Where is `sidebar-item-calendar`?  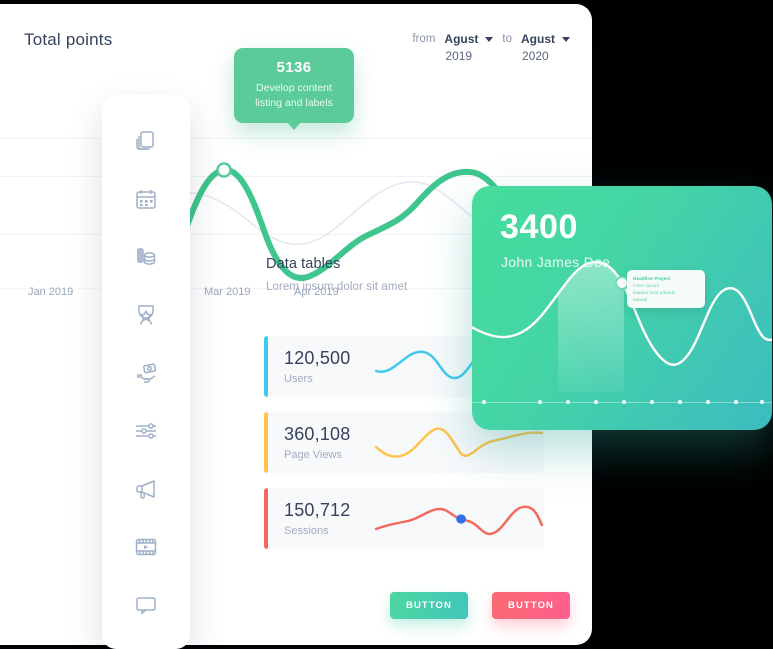
sidebar-item-calendar is located at coordinates (146, 199).